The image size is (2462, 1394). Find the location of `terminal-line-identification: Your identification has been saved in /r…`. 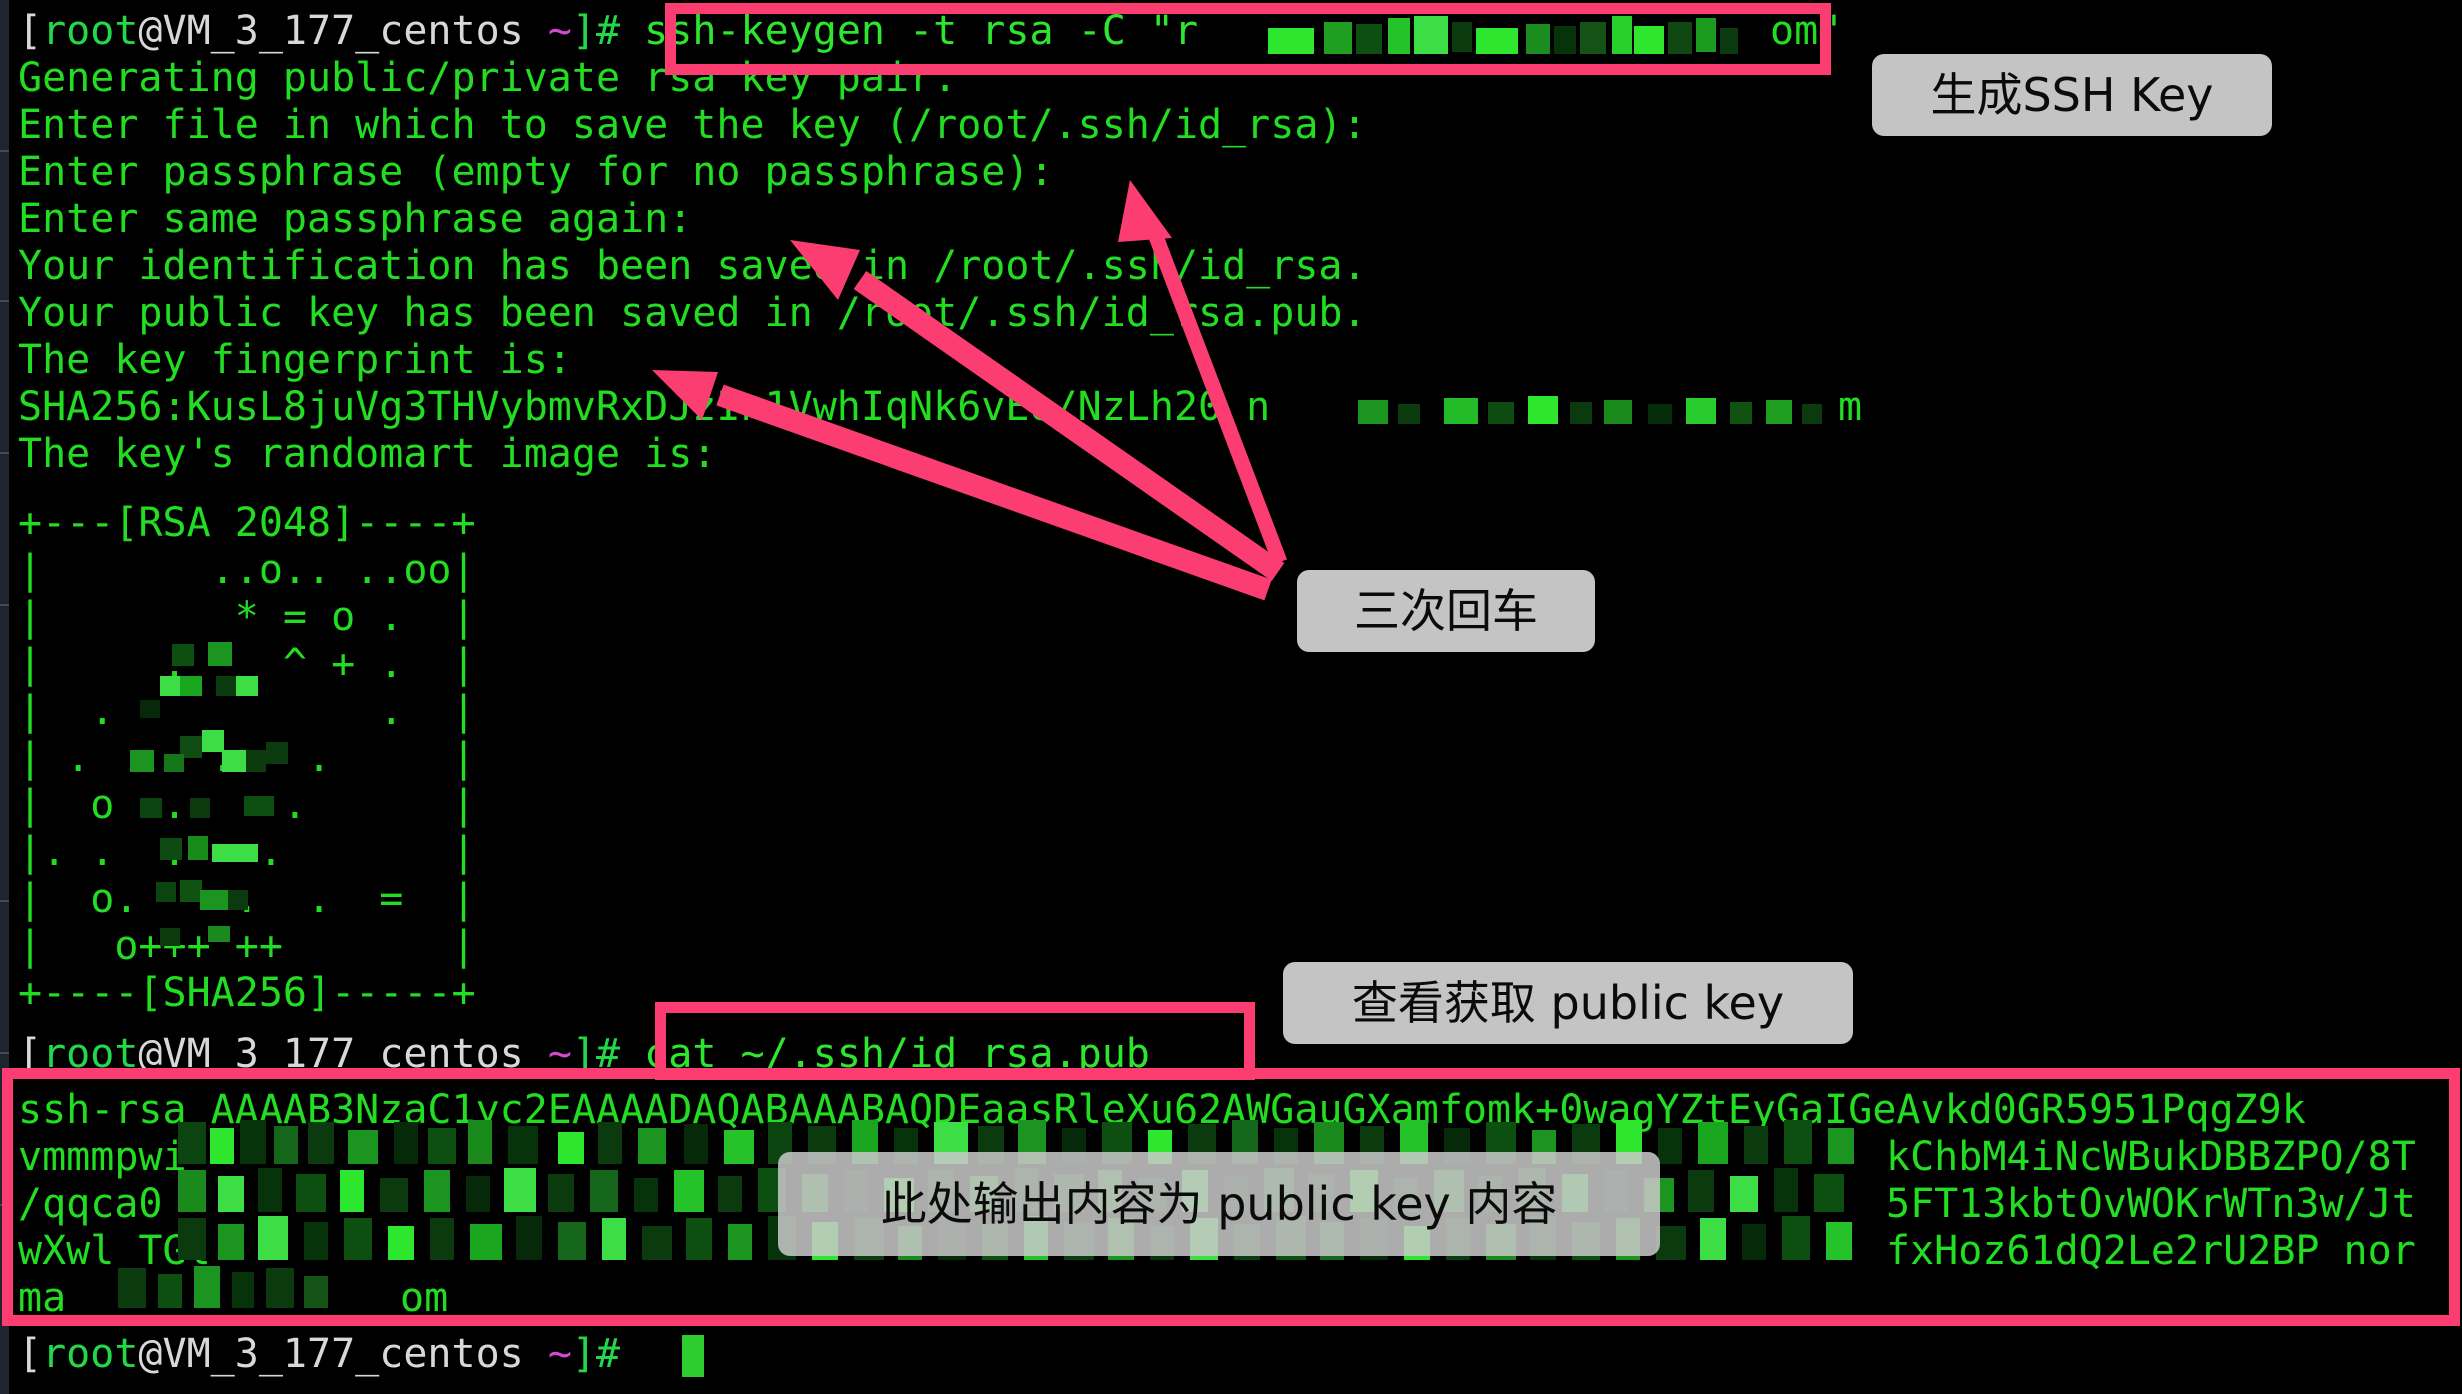

terminal-line-identification: Your identification has been saved in /r… is located at coordinates (692, 266).